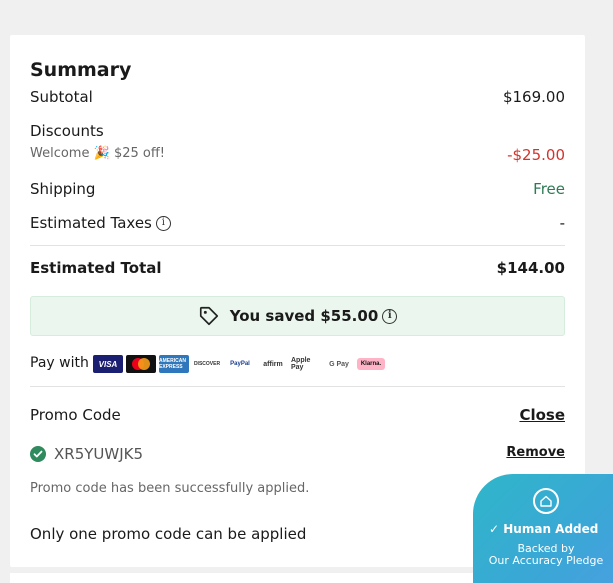  Describe the element at coordinates (390, 316) in the screenshot. I see `savings-info-icon: i` at that location.